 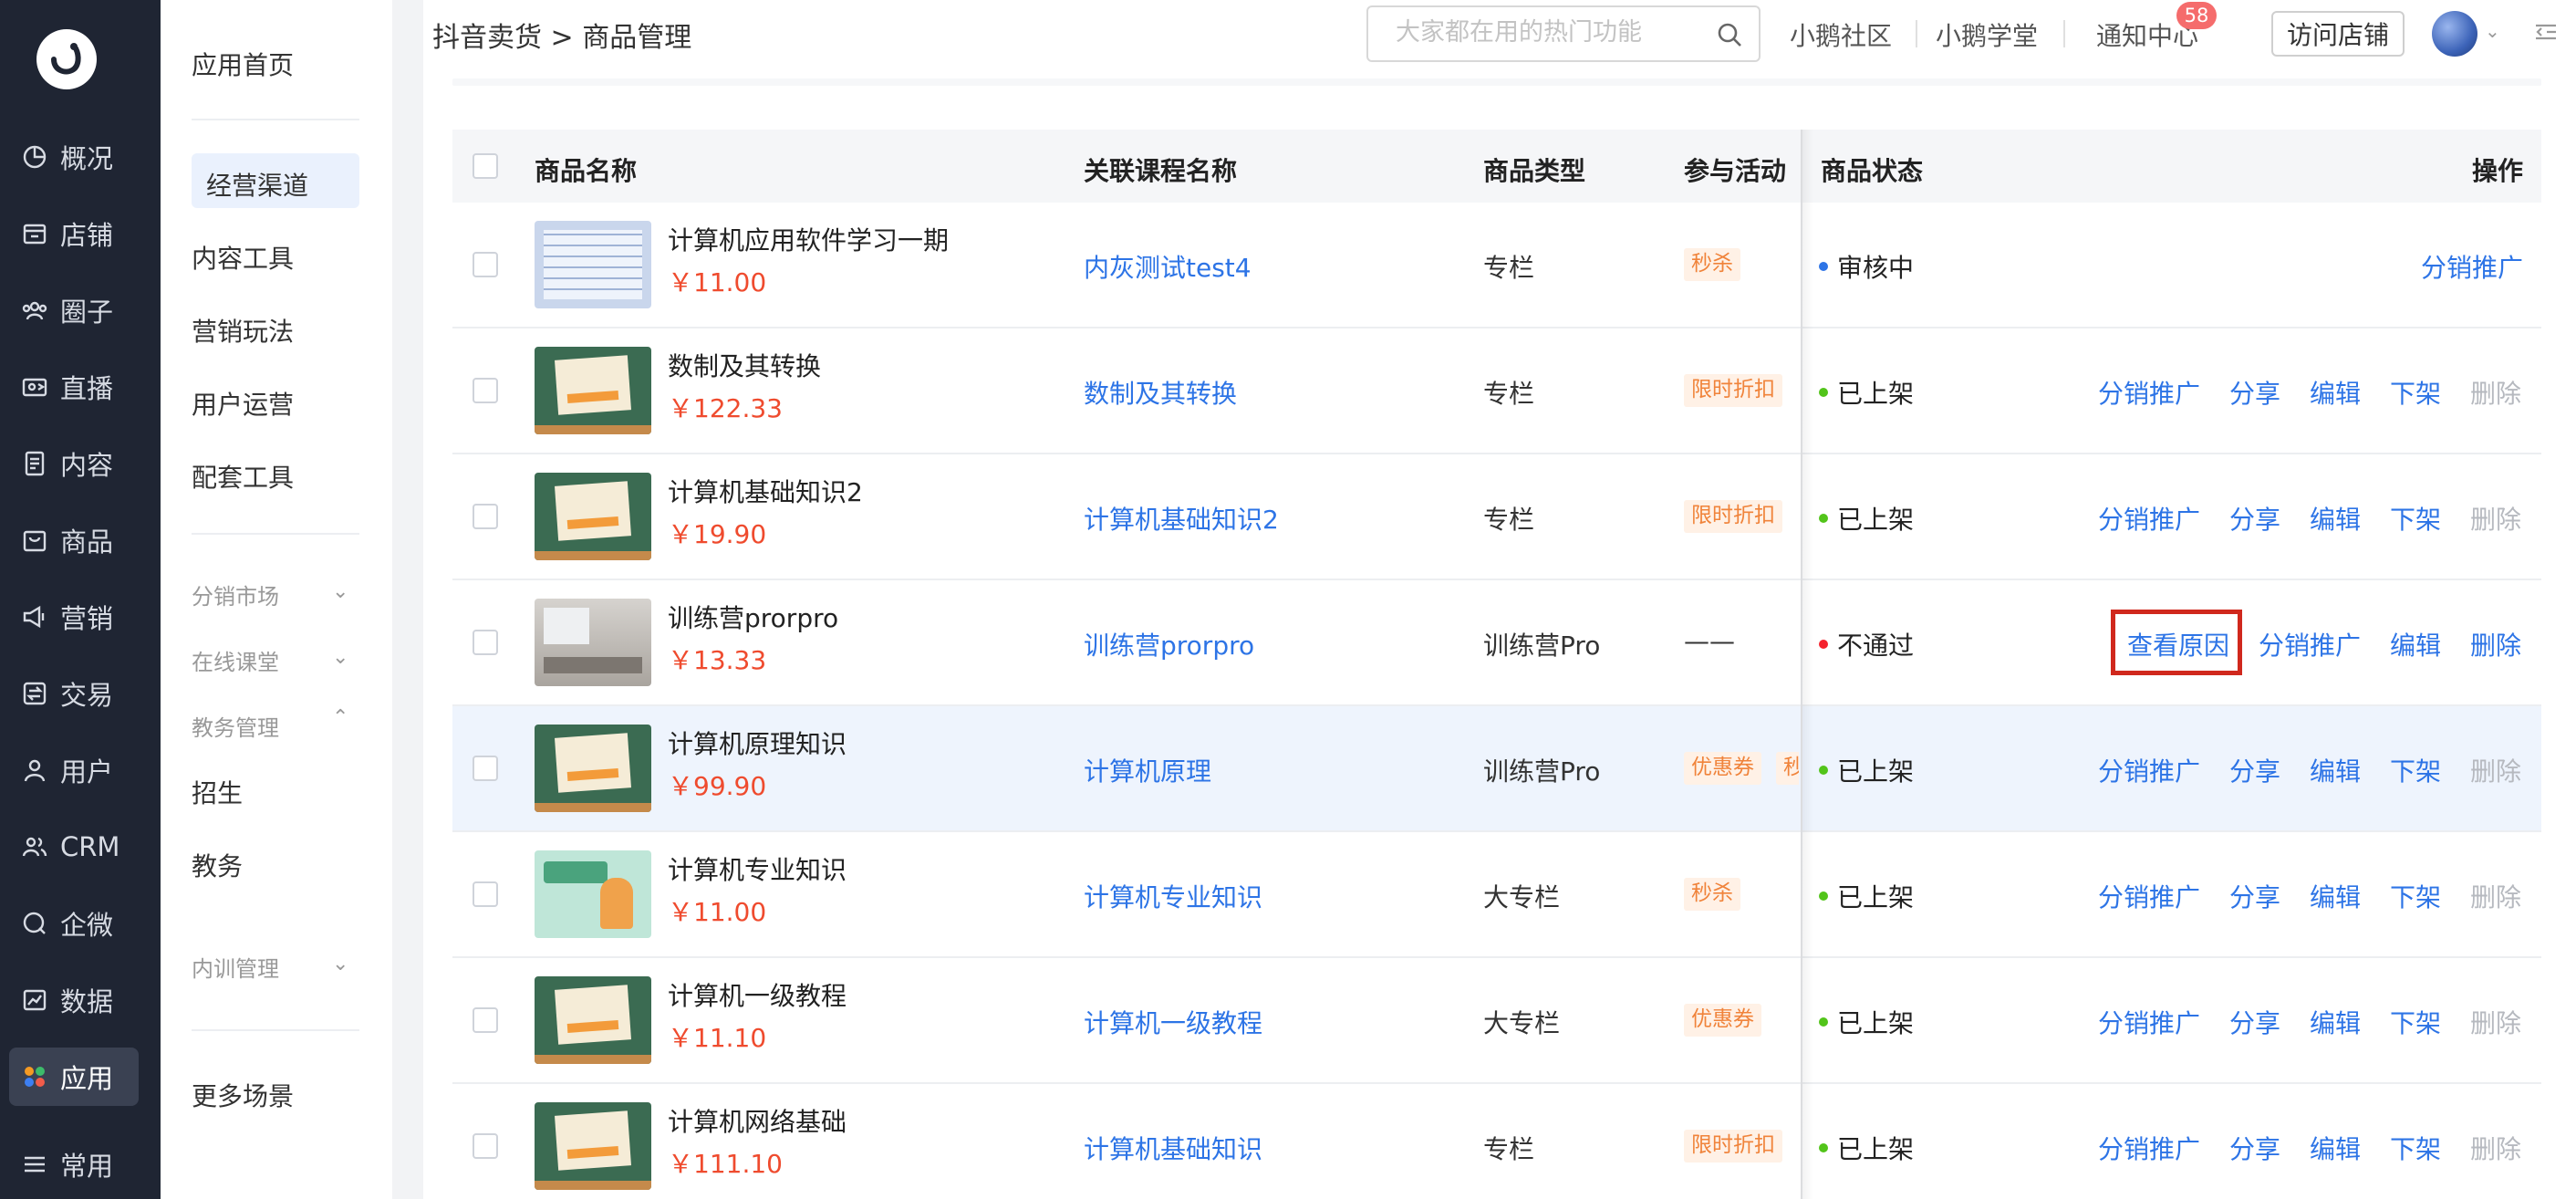 I want to click on select-all-checkbox, so click(x=486, y=166).